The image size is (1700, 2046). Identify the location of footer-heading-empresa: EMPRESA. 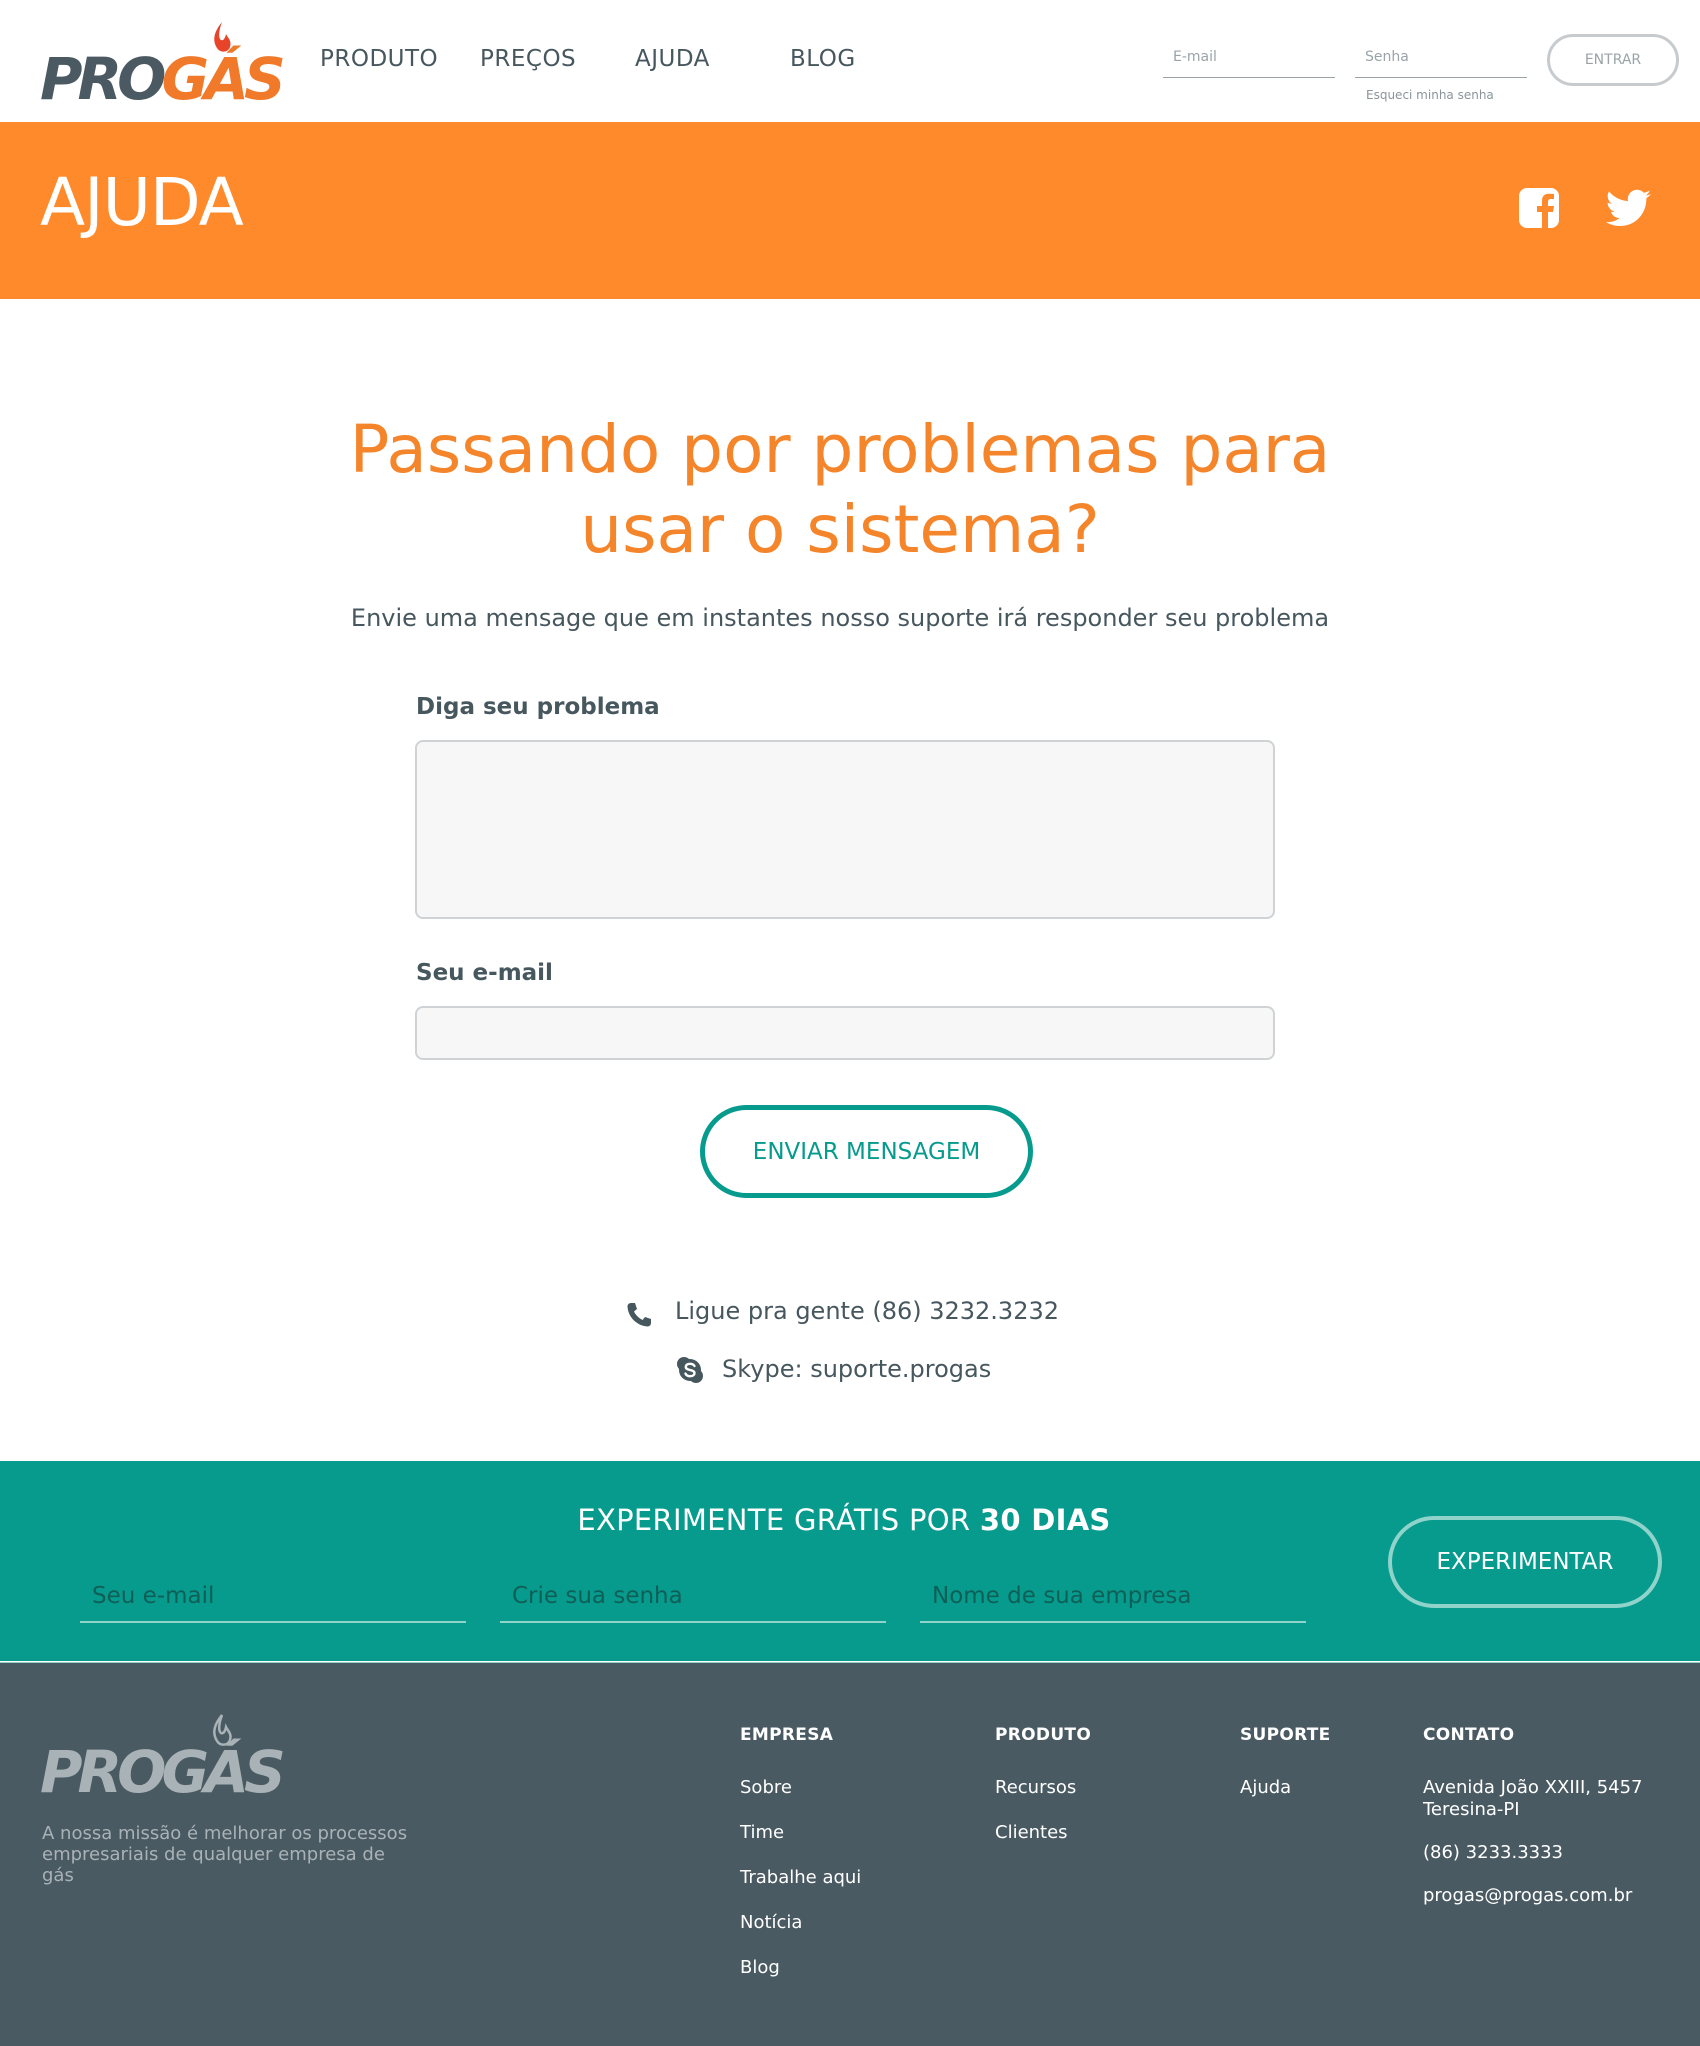
(787, 1735).